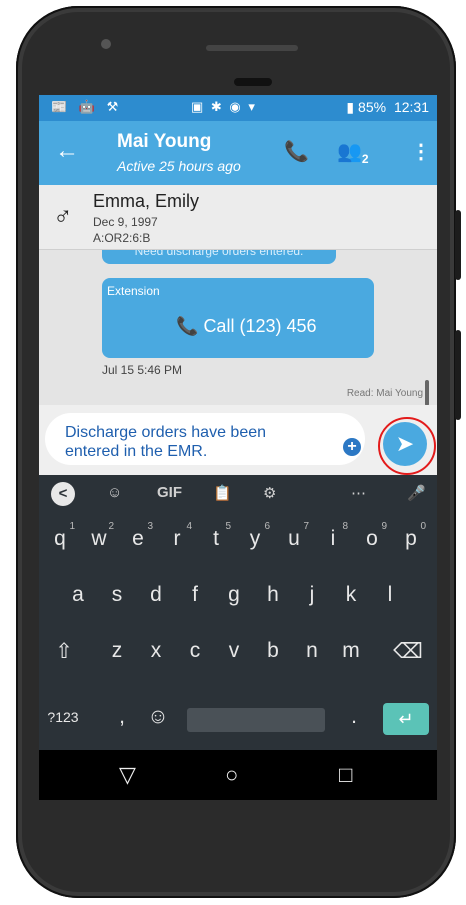 This screenshot has width=466, height=905. What do you see at coordinates (411, 107) in the screenshot?
I see `clock: 12:31` at bounding box center [411, 107].